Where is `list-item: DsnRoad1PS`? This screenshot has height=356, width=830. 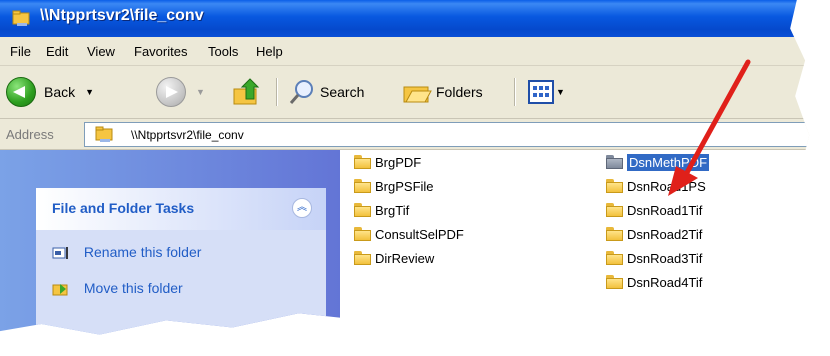
list-item: DsnRoad1PS is located at coordinates (656, 186).